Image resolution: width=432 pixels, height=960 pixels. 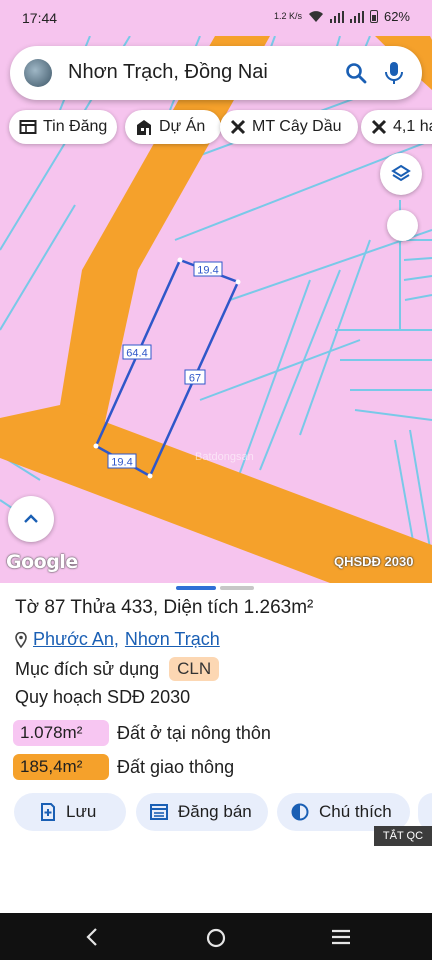 I want to click on hide-ads-button: TẮT QC, so click(x=403, y=836).